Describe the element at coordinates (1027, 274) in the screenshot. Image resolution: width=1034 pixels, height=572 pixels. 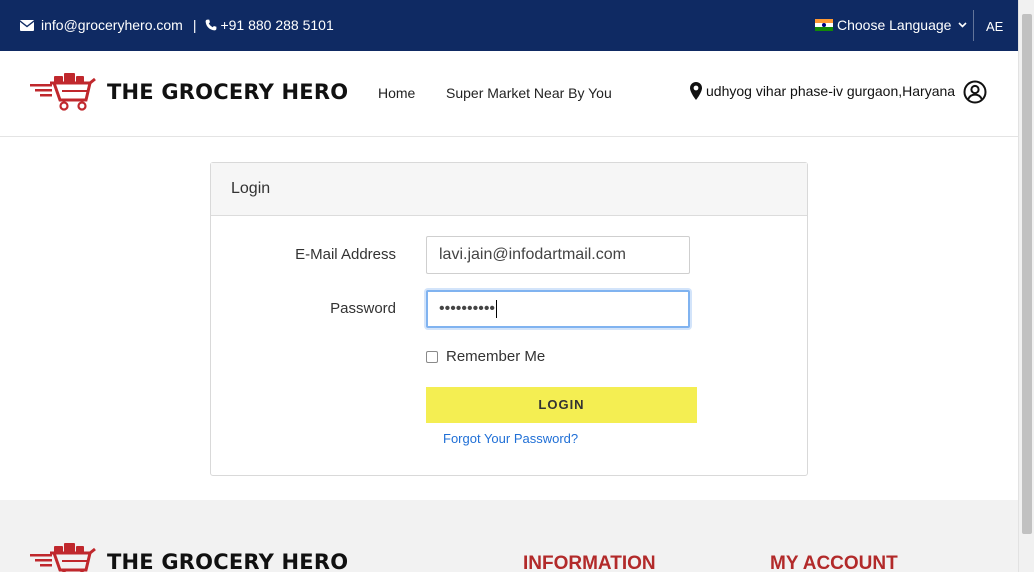
I see `scrollbar-thumb` at that location.